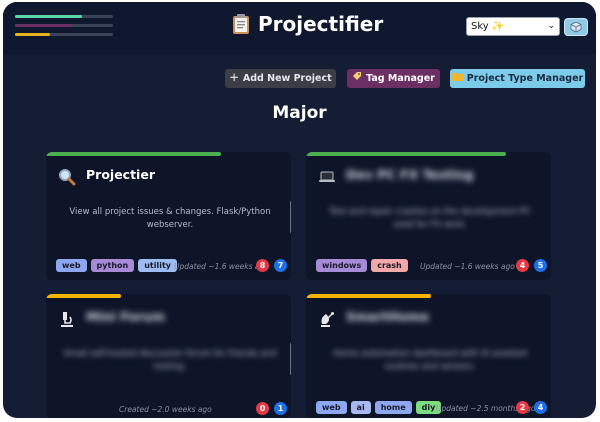  I want to click on tag-list: windows crash, so click(362, 265).